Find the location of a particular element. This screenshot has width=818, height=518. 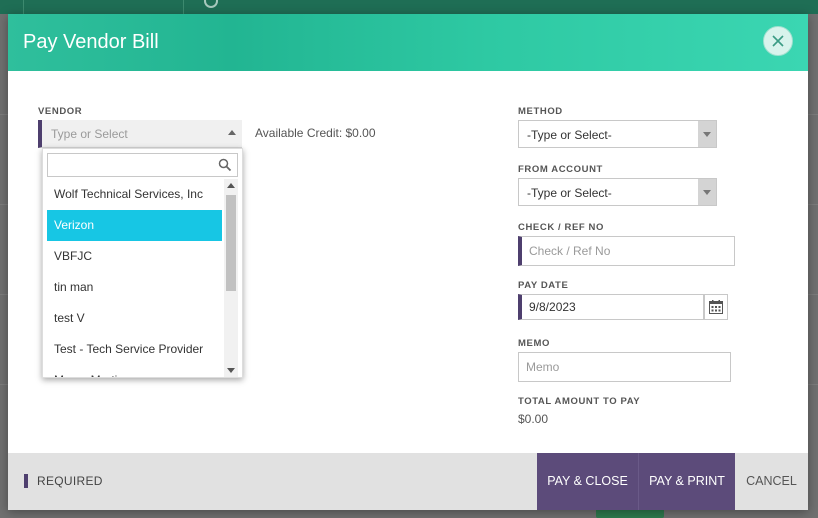

total-amount-value: $0.00 is located at coordinates (533, 419).